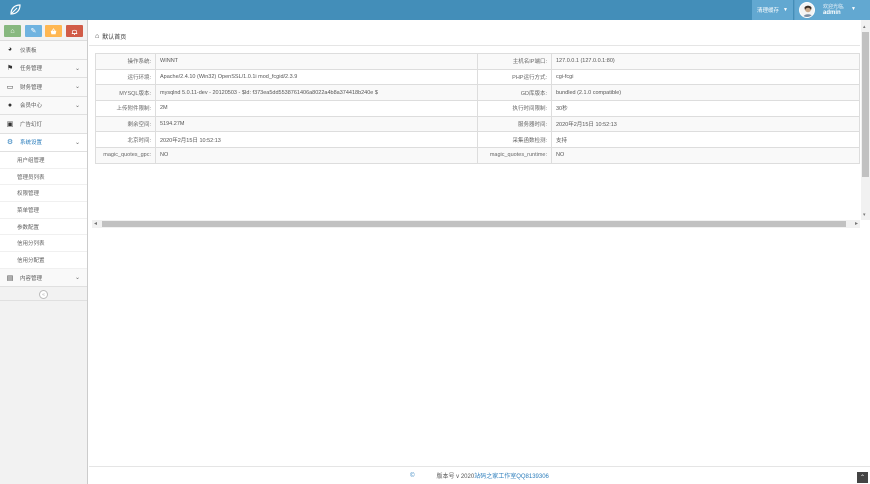 This screenshot has height=484, width=870. Describe the element at coordinates (77, 142) in the screenshot. I see `chevron-up-icon: ⌄` at that location.